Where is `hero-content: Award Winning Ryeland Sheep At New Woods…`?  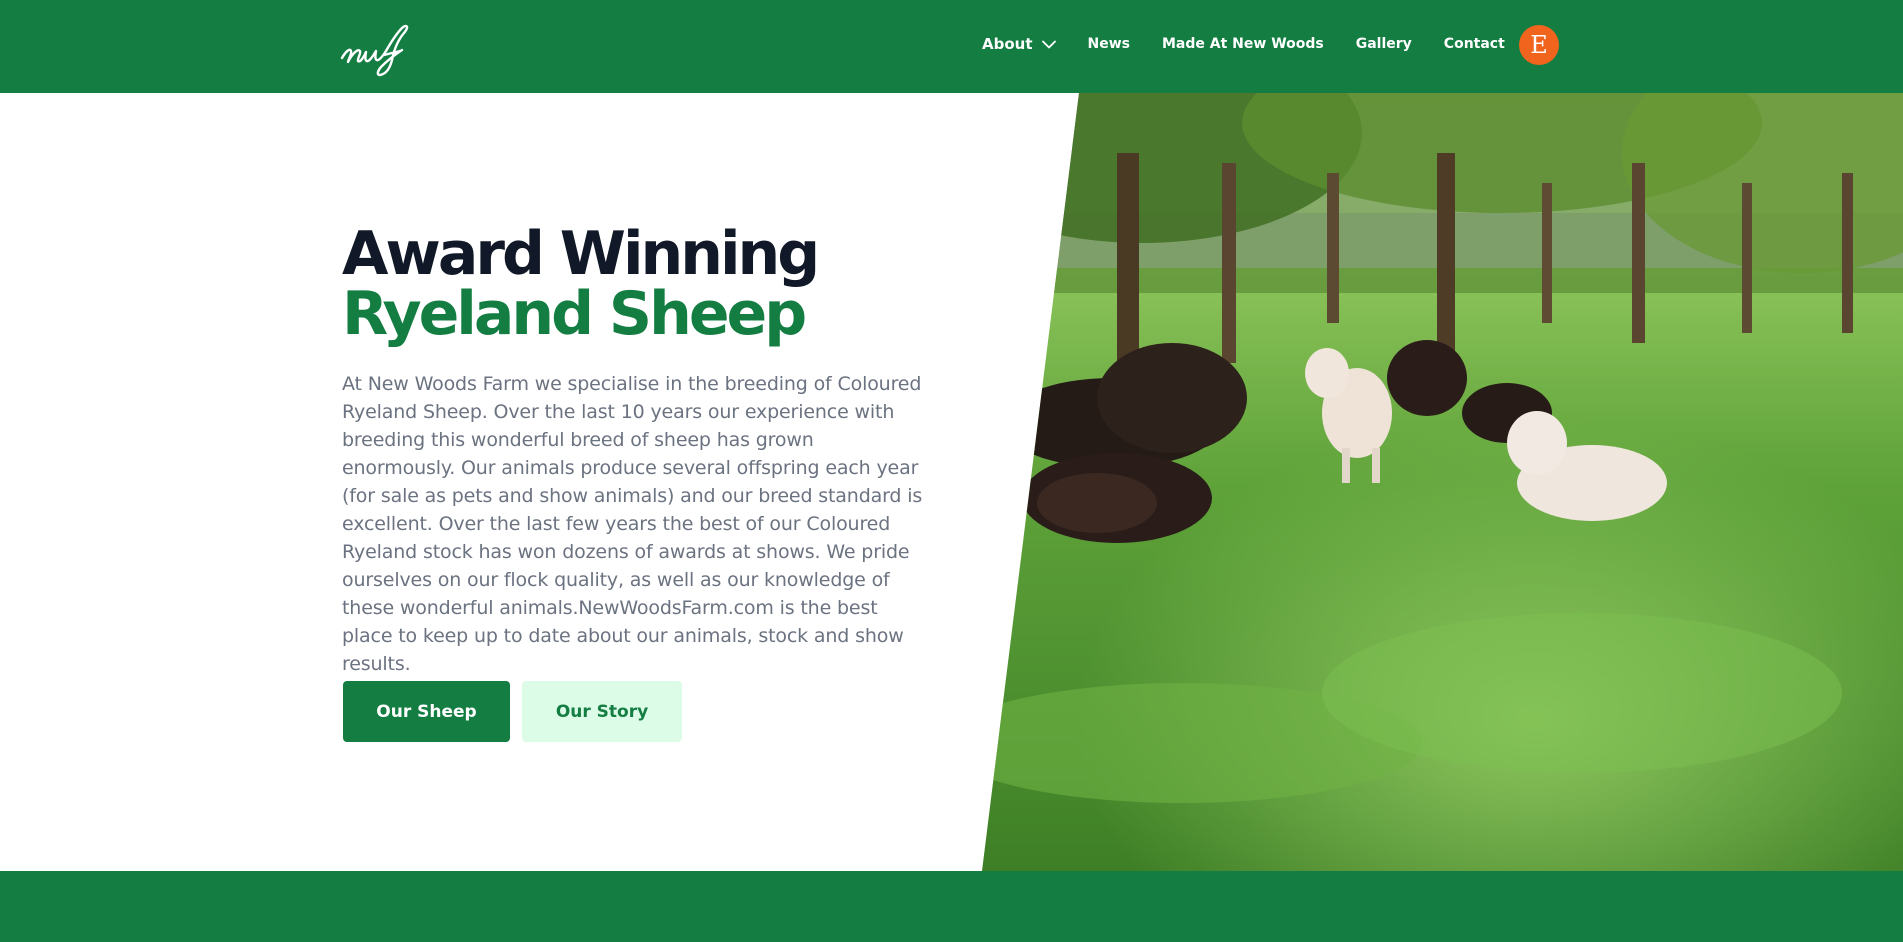 hero-content: Award Winning Ryeland Sheep At New Woods… is located at coordinates (634, 450).